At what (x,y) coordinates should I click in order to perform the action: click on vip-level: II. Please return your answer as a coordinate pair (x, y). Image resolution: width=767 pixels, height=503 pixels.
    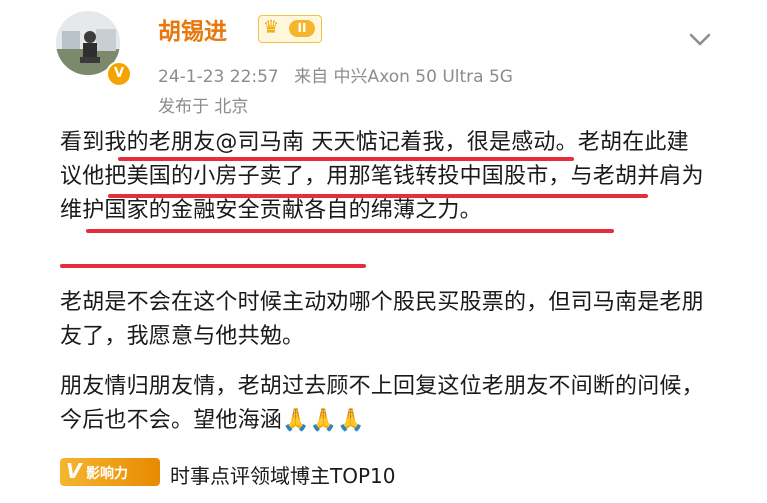
    Looking at the image, I should click on (302, 28).